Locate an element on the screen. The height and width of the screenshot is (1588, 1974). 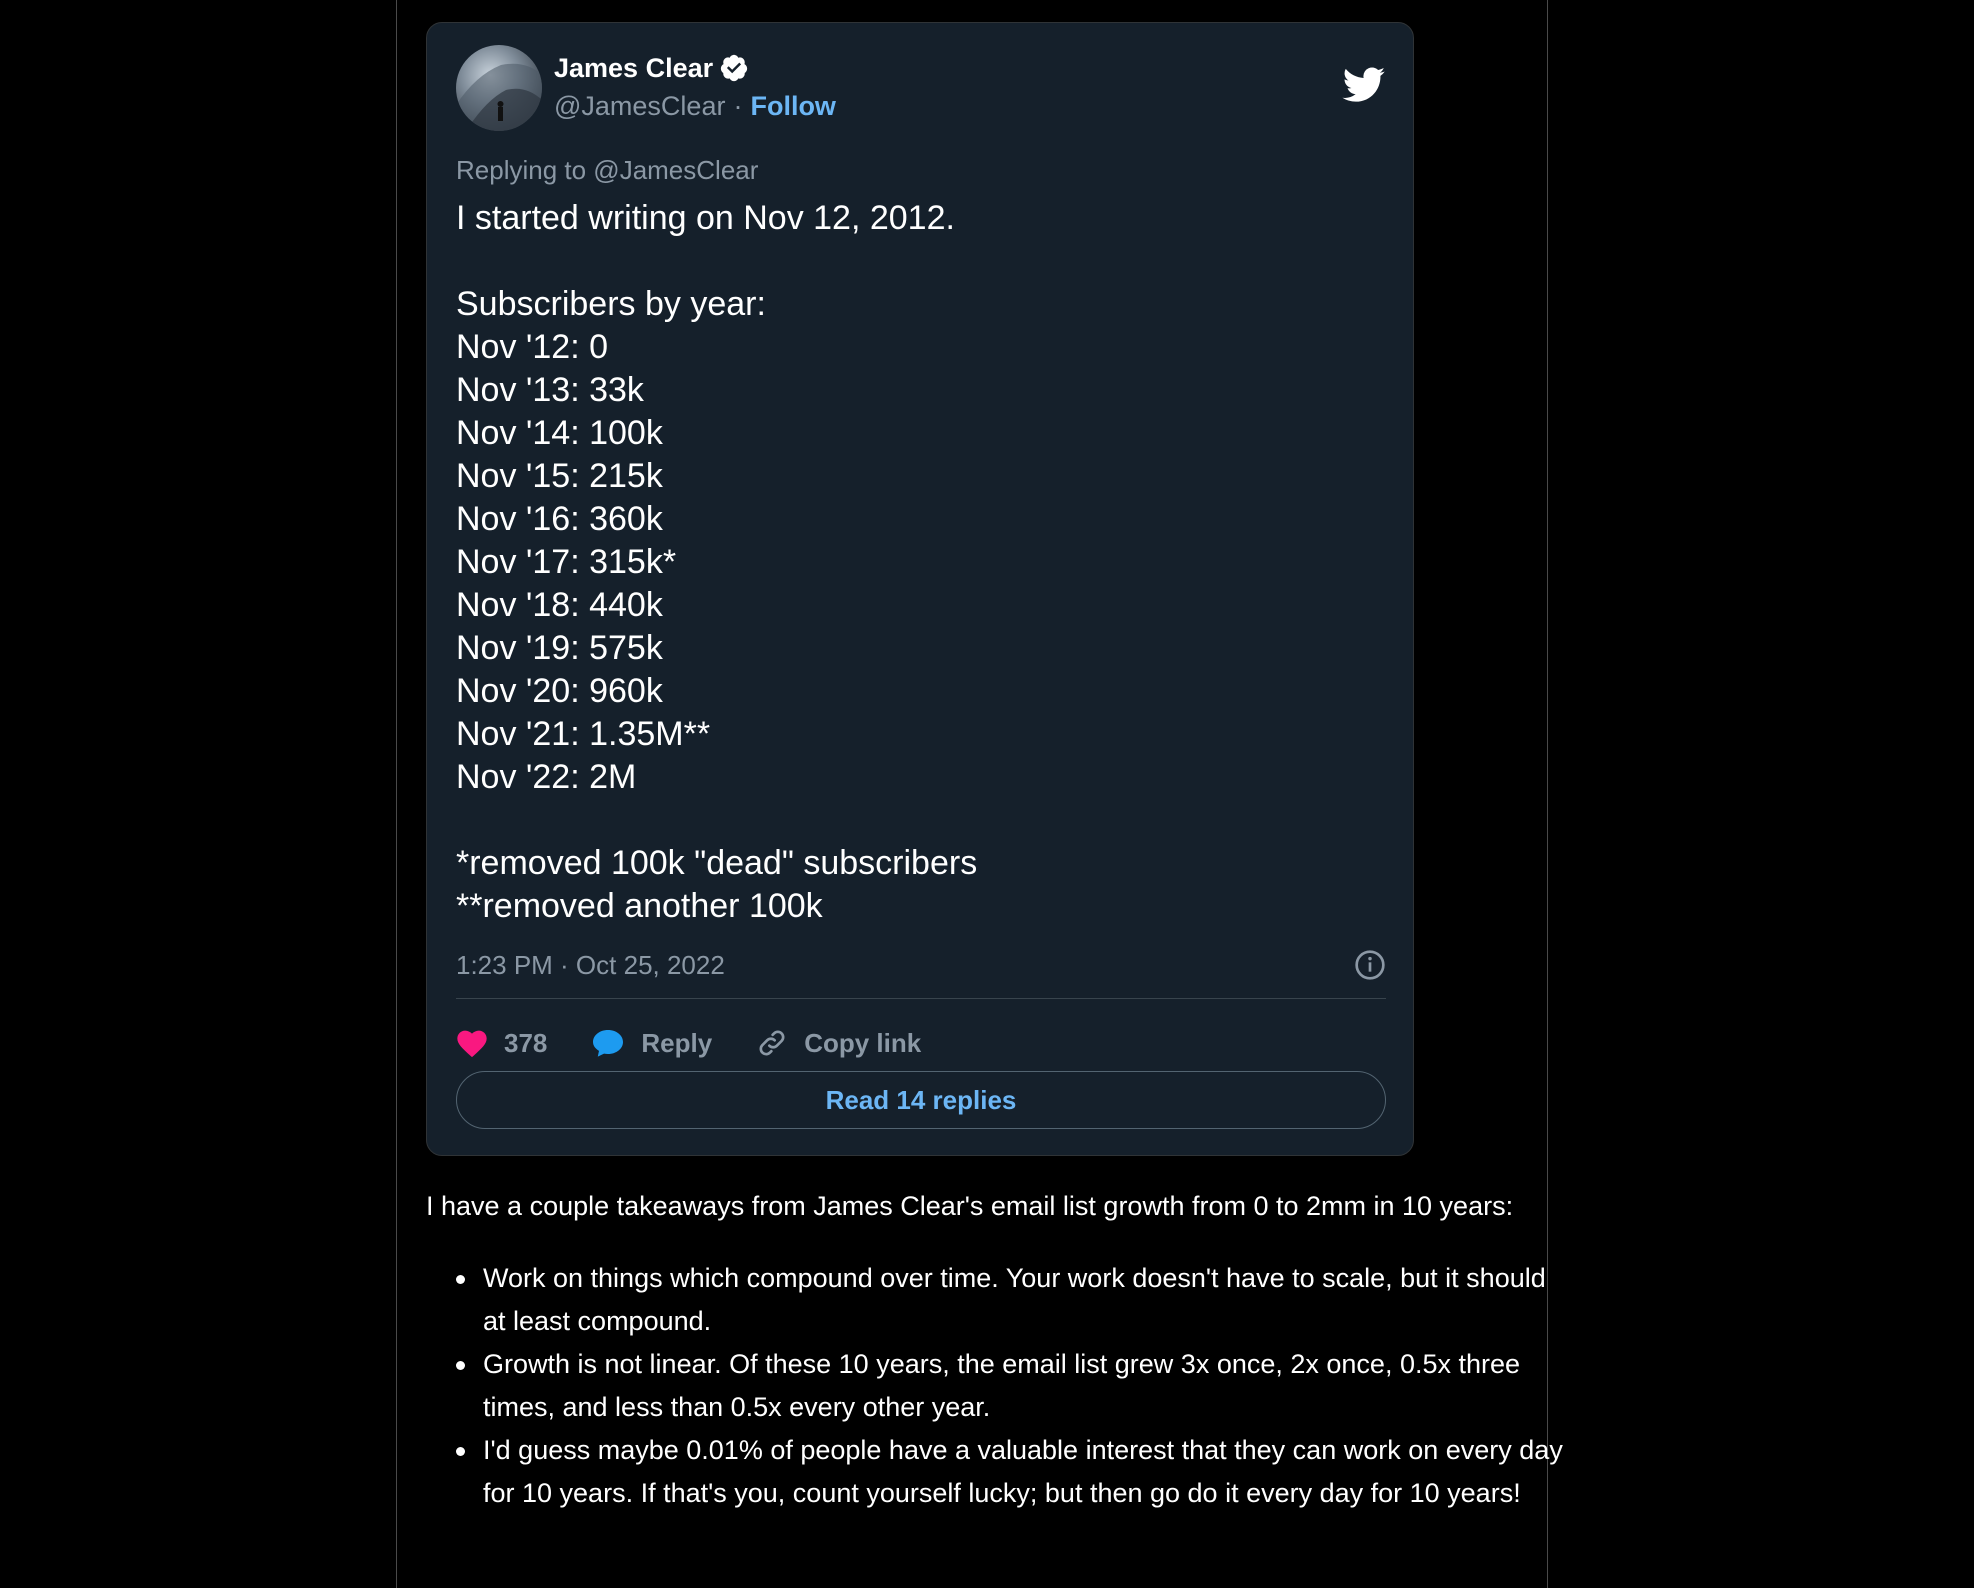
tweet-line: Nov '20: 960k is located at coordinates (559, 691).